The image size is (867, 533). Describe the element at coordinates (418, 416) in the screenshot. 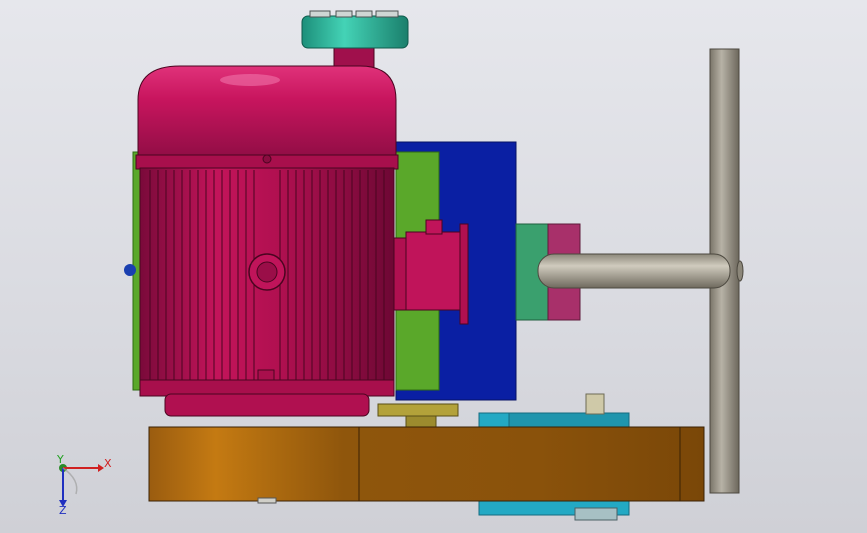

I see `base-bolts` at that location.